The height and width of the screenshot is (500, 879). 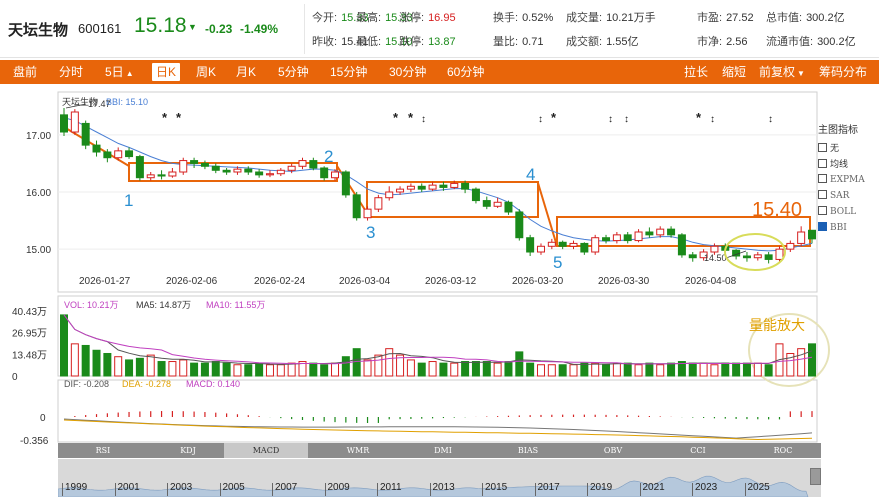 What do you see at coordinates (325, 42) in the screenshot?
I see `quote-label: 昨收:` at bounding box center [325, 42].